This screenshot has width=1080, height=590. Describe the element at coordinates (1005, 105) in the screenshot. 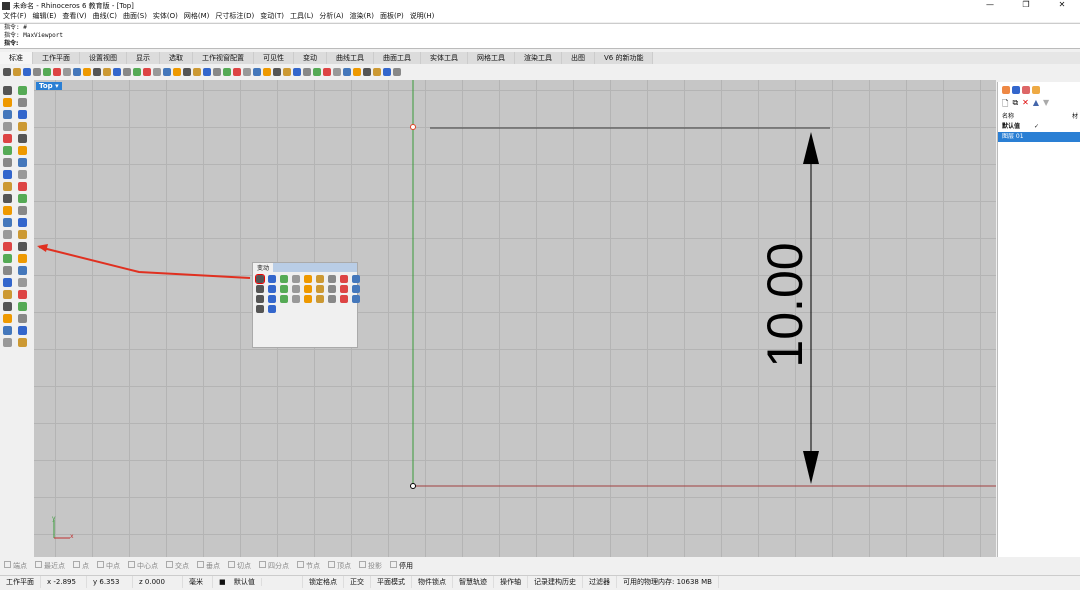

I see `new-layer-icon: 🗋` at that location.